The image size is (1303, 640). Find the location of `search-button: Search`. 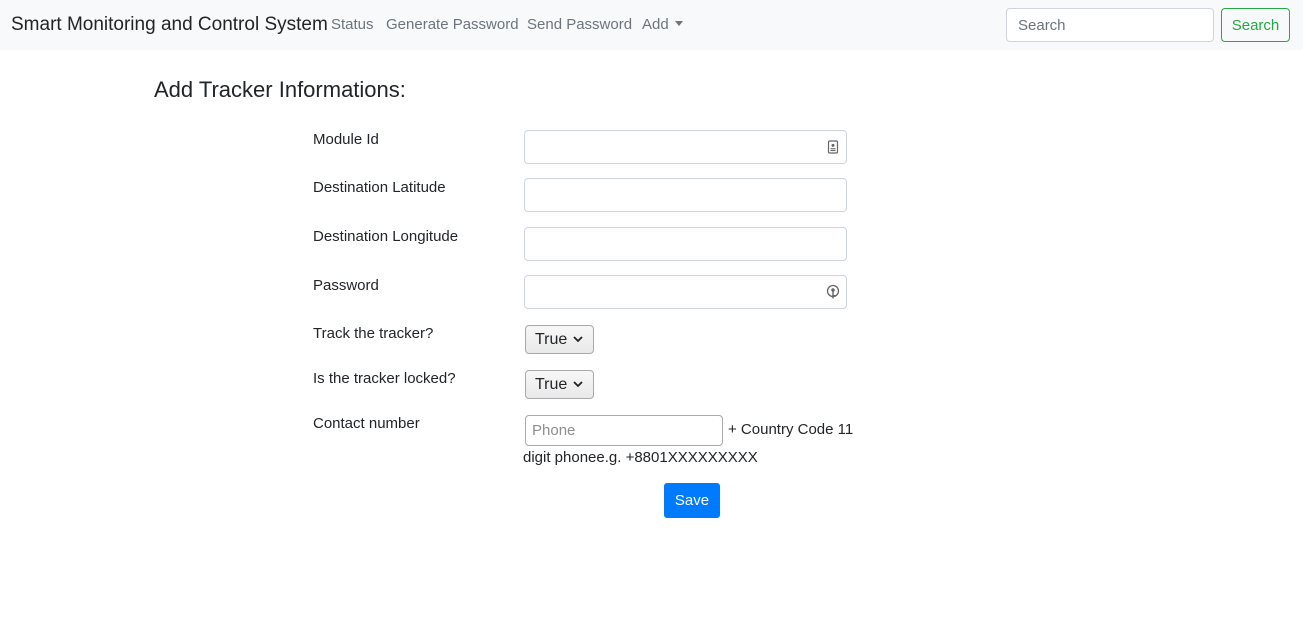

search-button: Search is located at coordinates (1255, 25).